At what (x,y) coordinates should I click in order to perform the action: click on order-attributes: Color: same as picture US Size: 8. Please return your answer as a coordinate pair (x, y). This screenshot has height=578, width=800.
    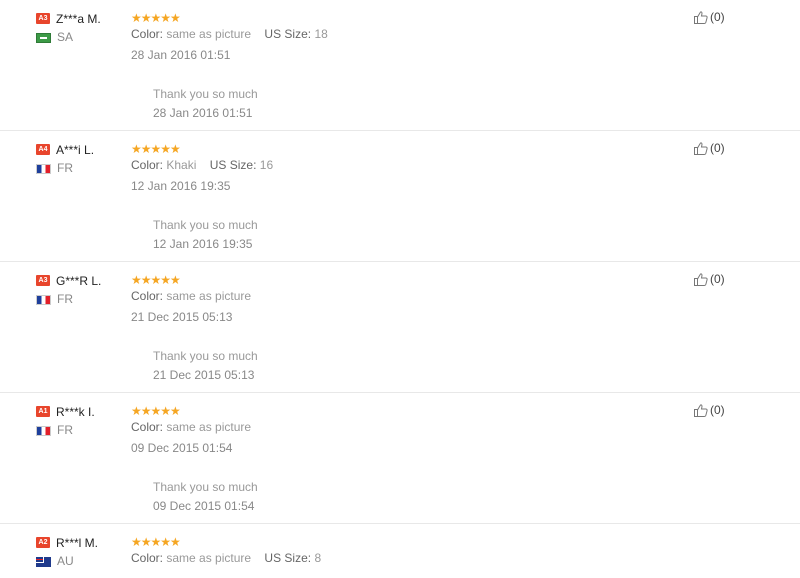
    Looking at the image, I should click on (231, 558).